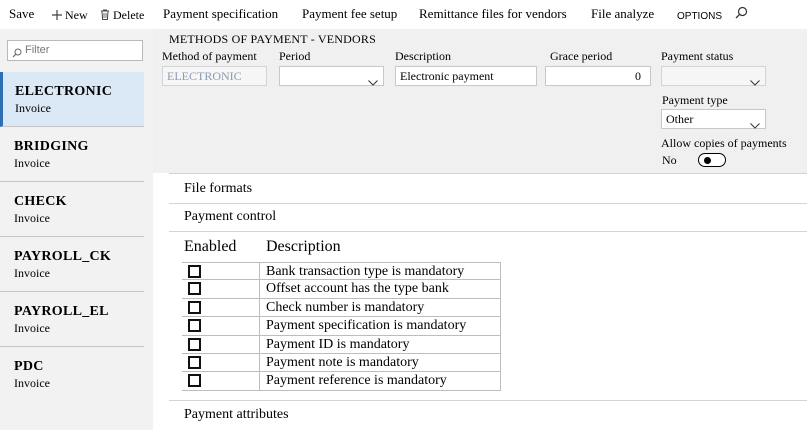  I want to click on new-button: New, so click(70, 15).